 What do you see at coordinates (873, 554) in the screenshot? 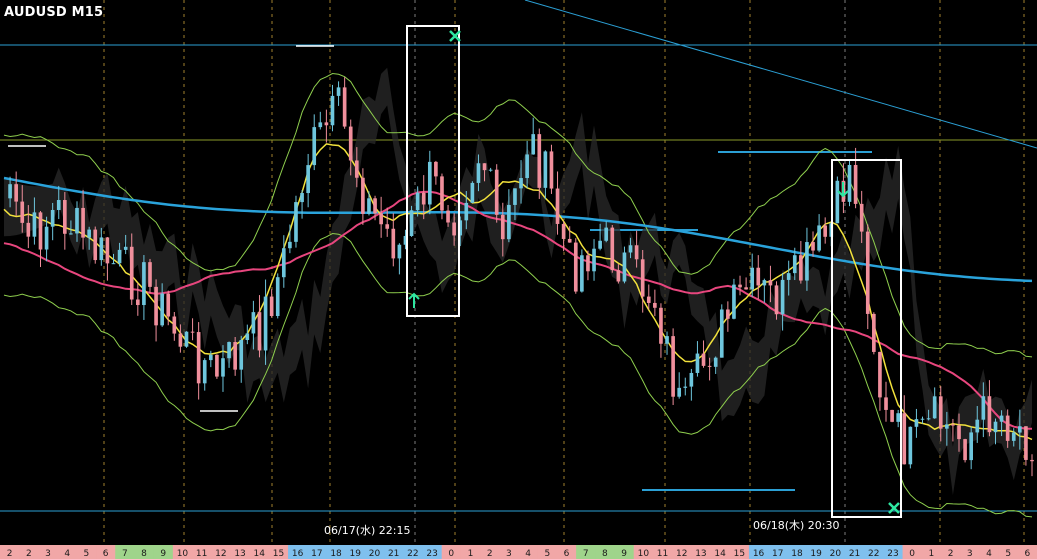
I see `hour-label: 22` at bounding box center [873, 554].